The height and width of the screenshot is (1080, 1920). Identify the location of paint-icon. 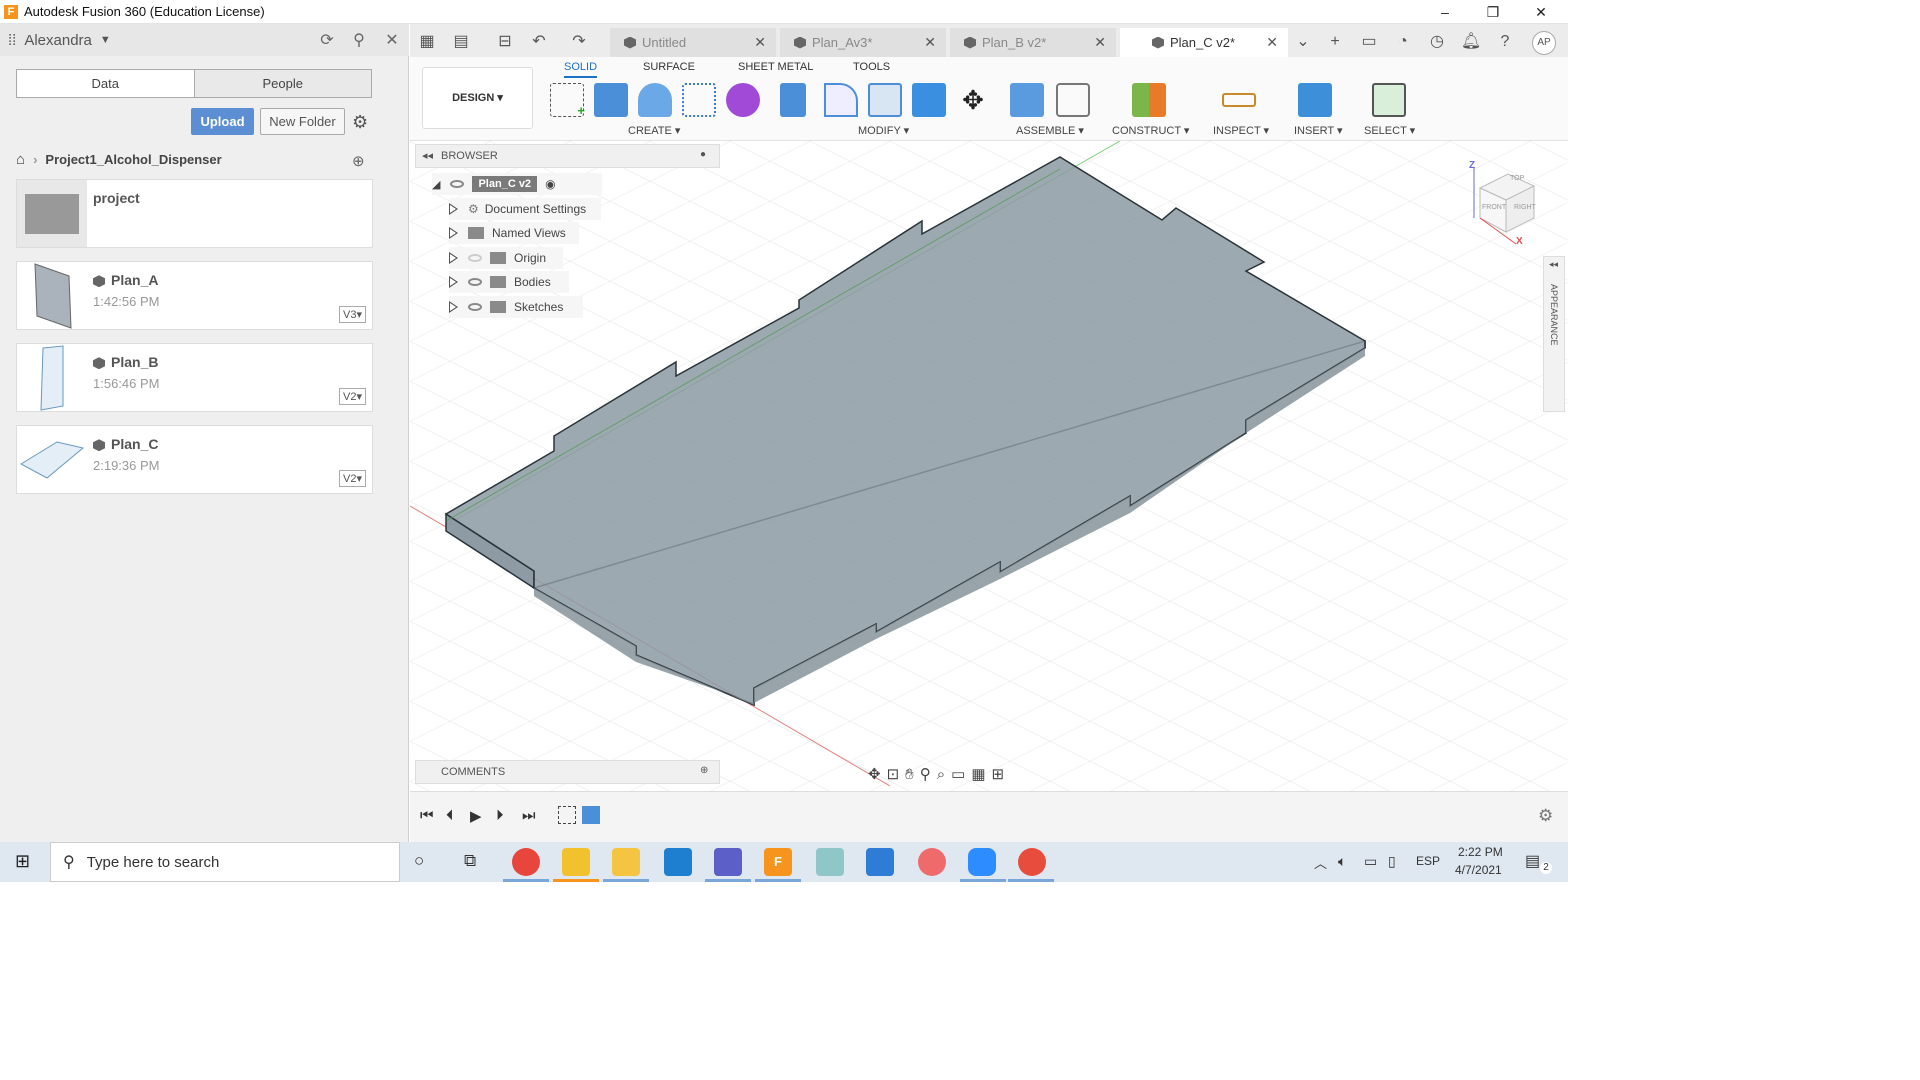
(1032, 862).